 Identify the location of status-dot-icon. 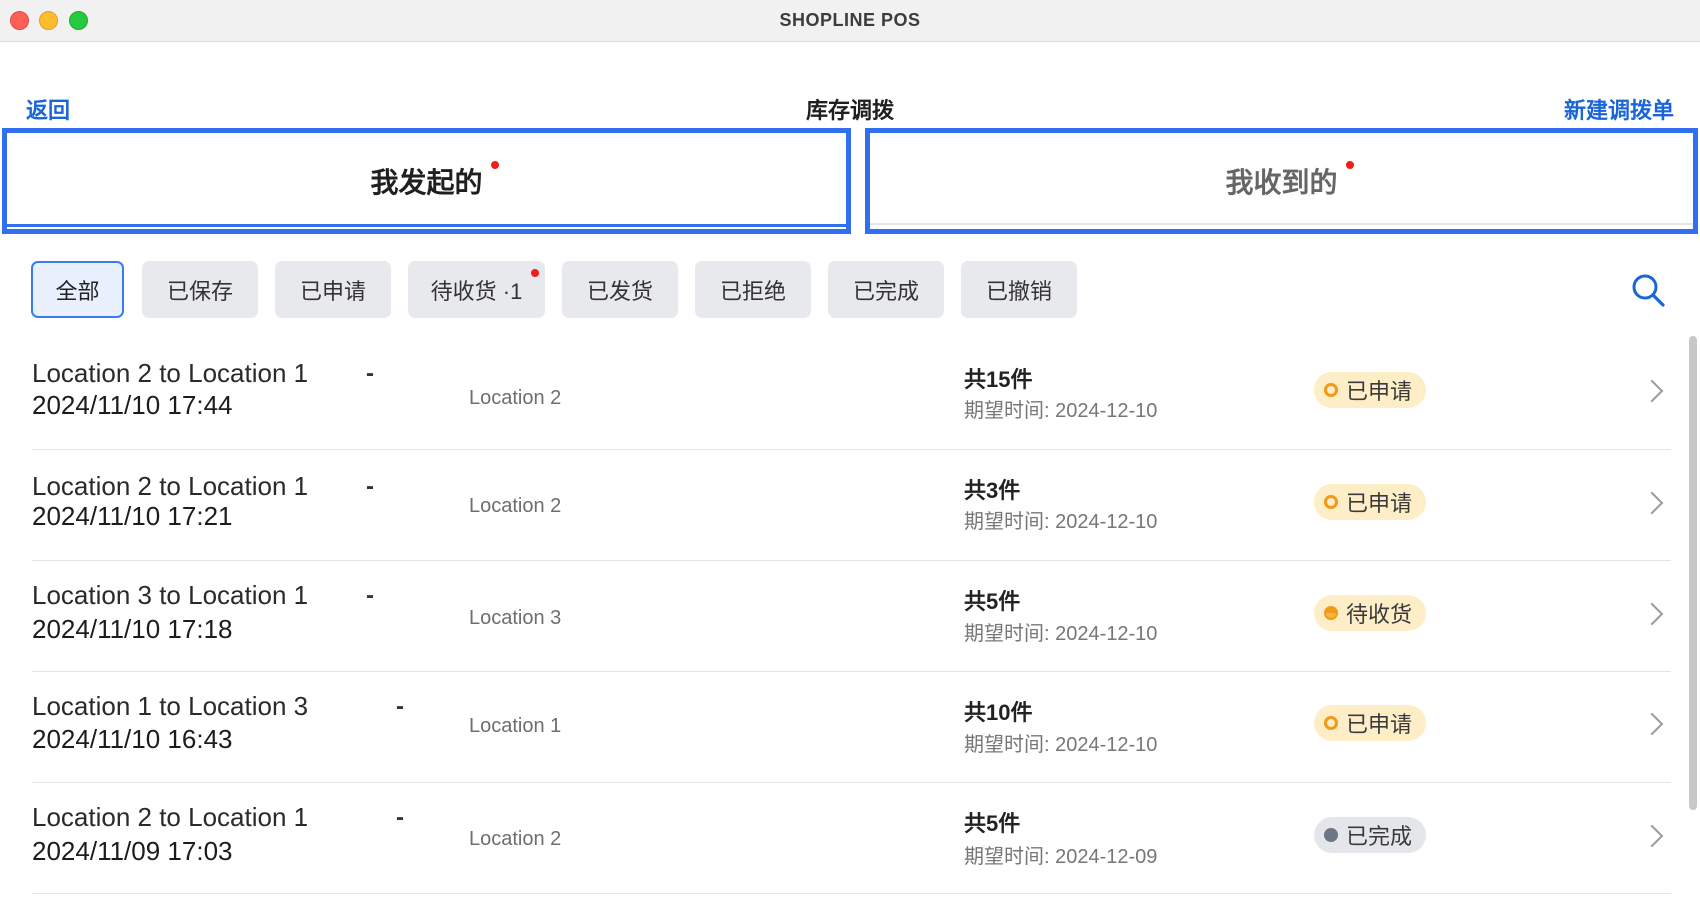
(1331, 835).